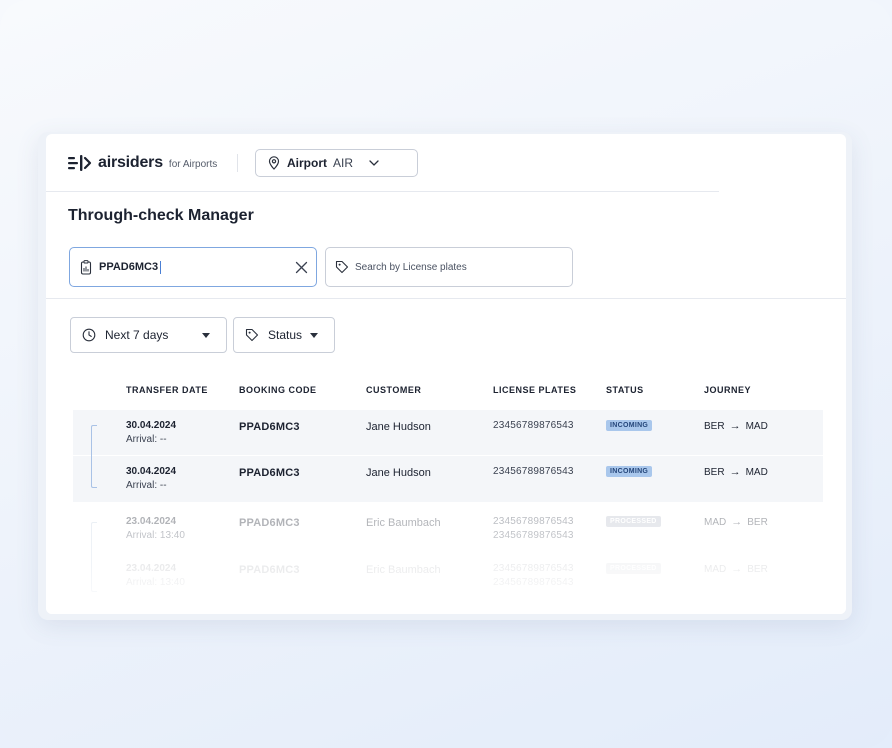  Describe the element at coordinates (455, 267) in the screenshot. I see `license-plate-input` at that location.